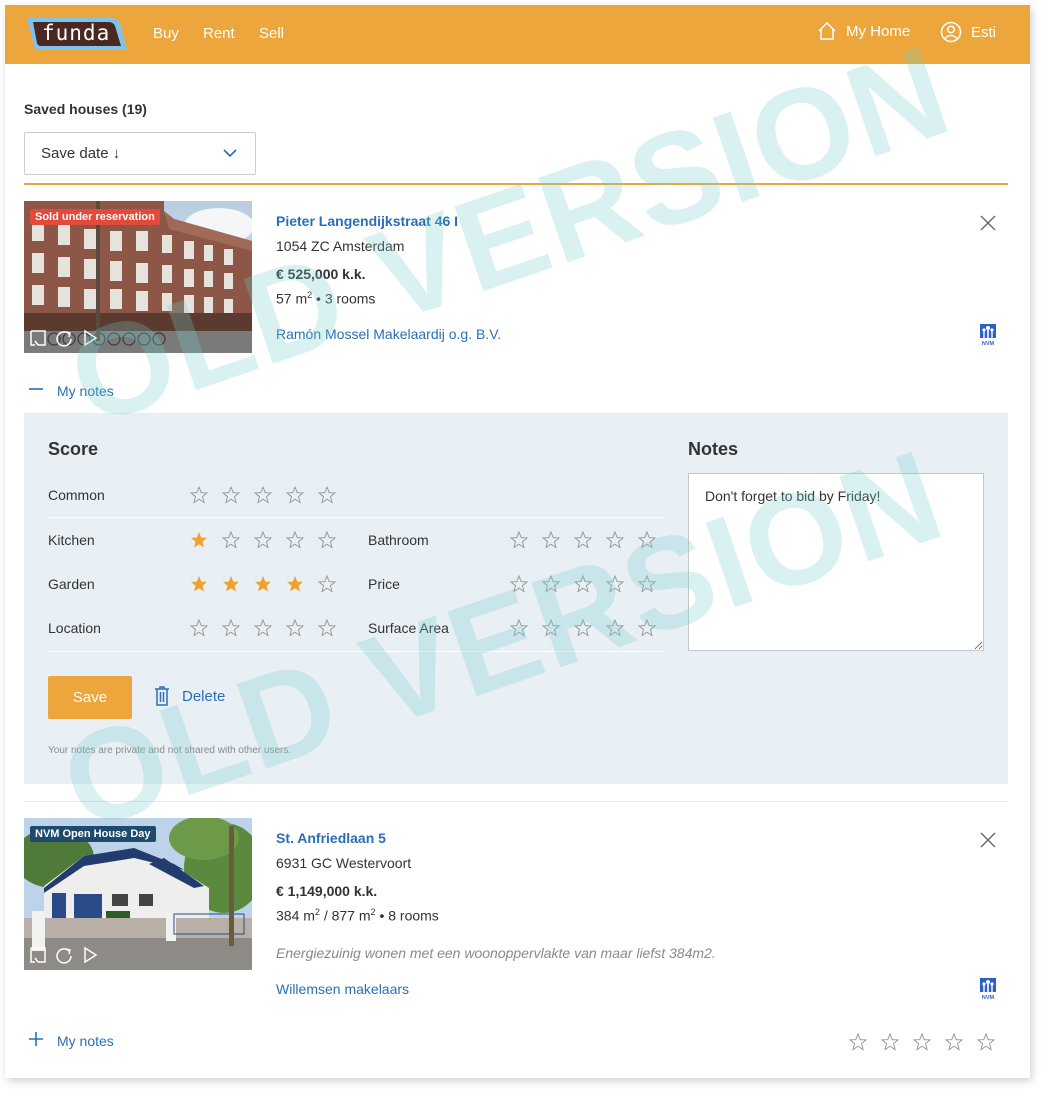  I want to click on listing-postal-city: 6931 GC Westervoort, so click(344, 863).